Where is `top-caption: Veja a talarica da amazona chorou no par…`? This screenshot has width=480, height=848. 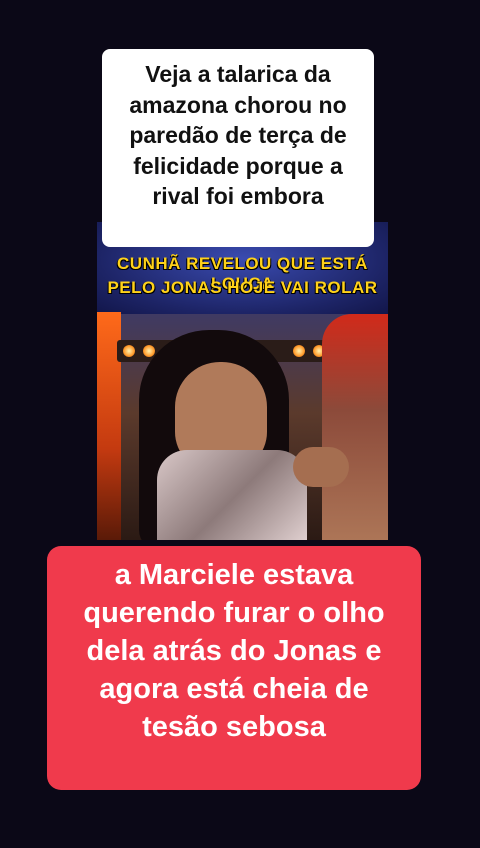 top-caption: Veja a talarica da amazona chorou no par… is located at coordinates (238, 148).